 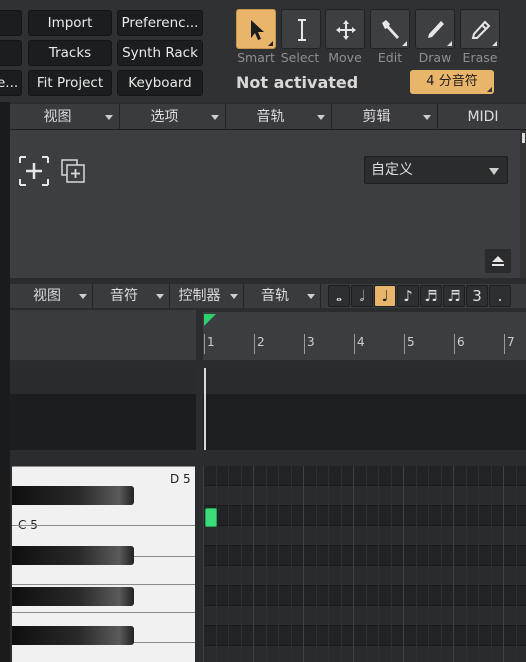 What do you see at coordinates (361, 342) in the screenshot?
I see `bar-number: 4` at bounding box center [361, 342].